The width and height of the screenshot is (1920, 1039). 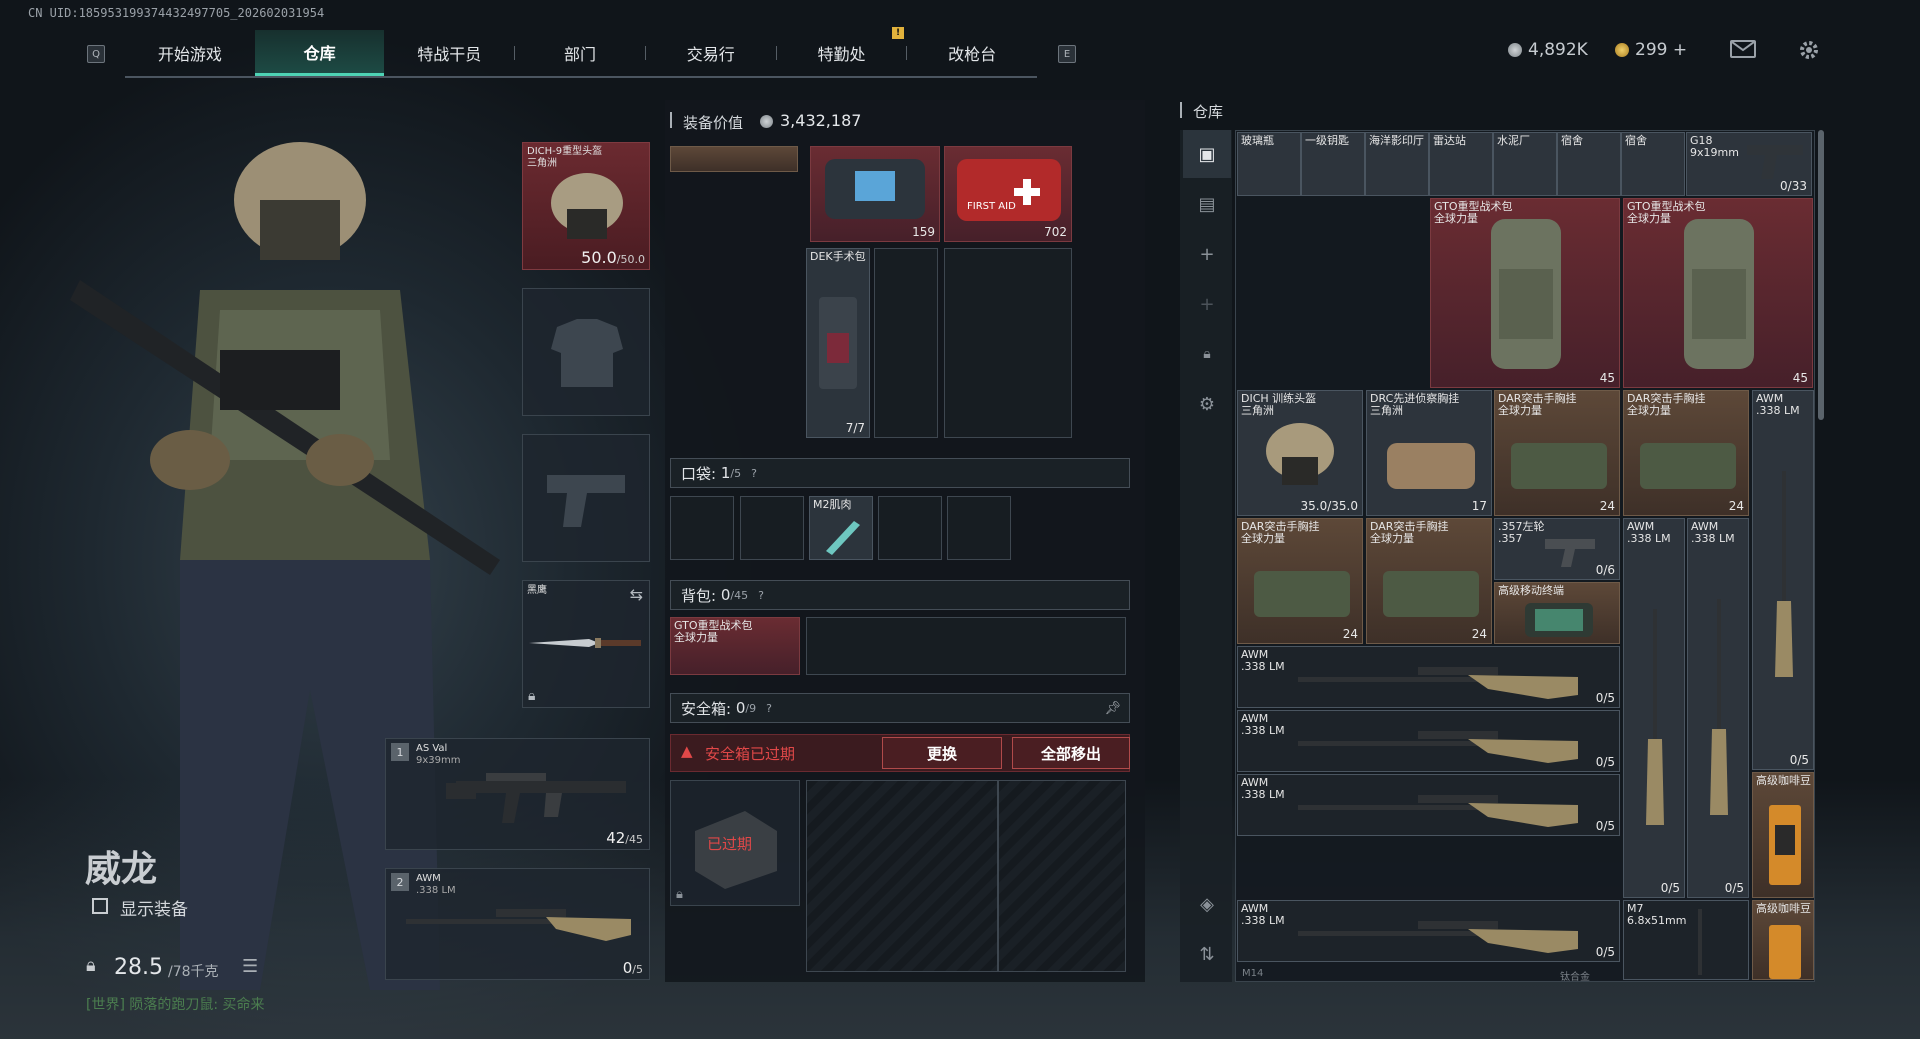 I want to click on rig-item-battery: 159, so click(x=875, y=194).